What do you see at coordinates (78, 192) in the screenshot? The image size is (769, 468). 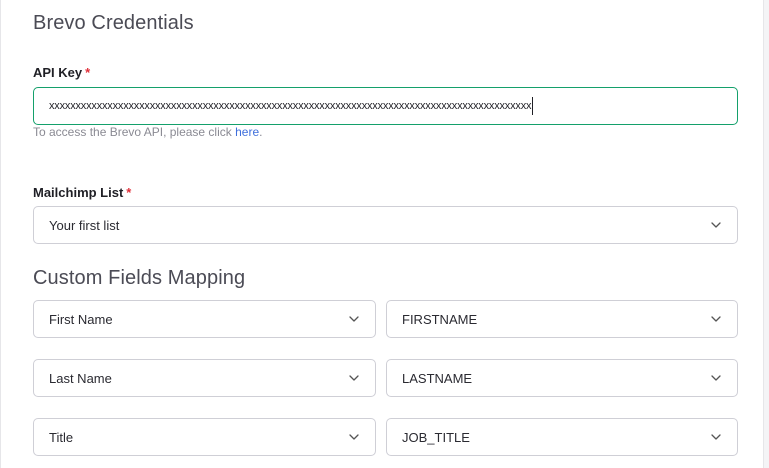 I see `mailchimp-list-label-text: Mailchimp List` at bounding box center [78, 192].